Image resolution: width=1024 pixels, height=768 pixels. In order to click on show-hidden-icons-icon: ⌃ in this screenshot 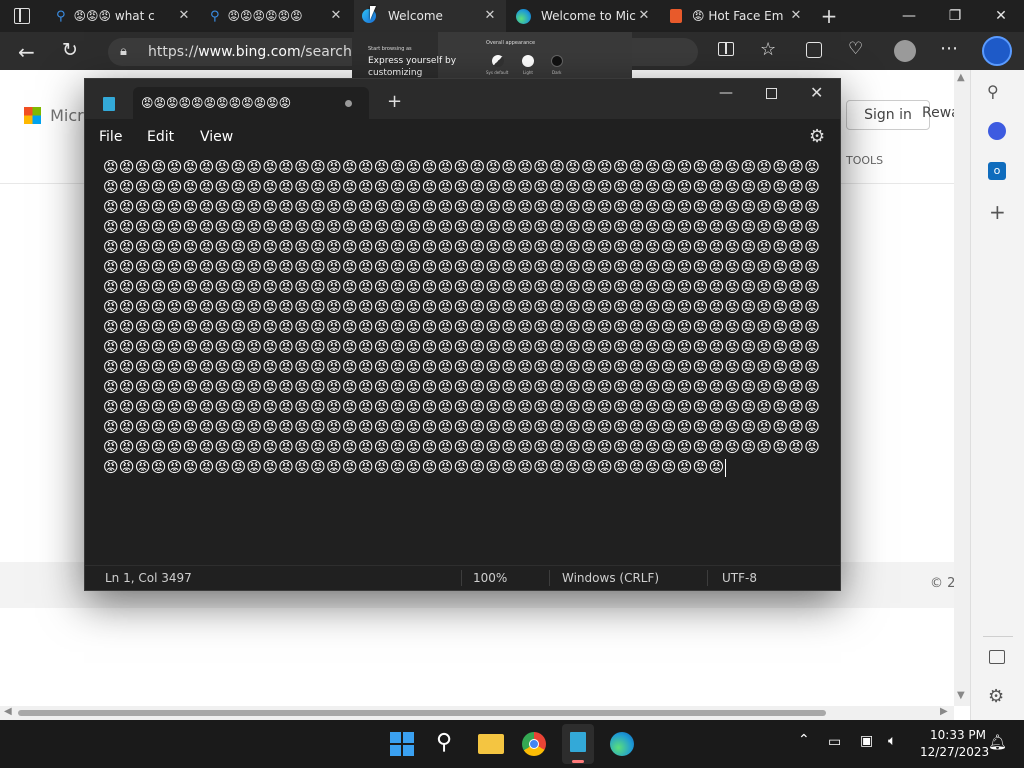, I will do `click(804, 740)`.